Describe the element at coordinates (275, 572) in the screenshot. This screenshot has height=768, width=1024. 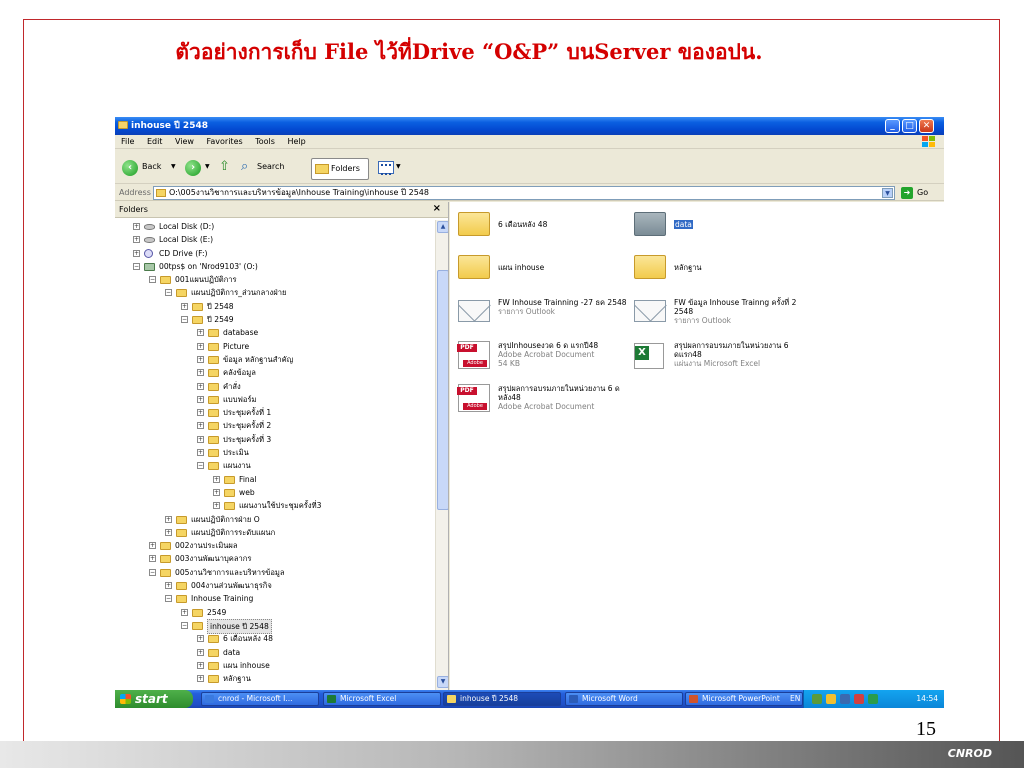
I see `tree-item: − 005งานวิชาการและบริหารข้อมูล` at that location.